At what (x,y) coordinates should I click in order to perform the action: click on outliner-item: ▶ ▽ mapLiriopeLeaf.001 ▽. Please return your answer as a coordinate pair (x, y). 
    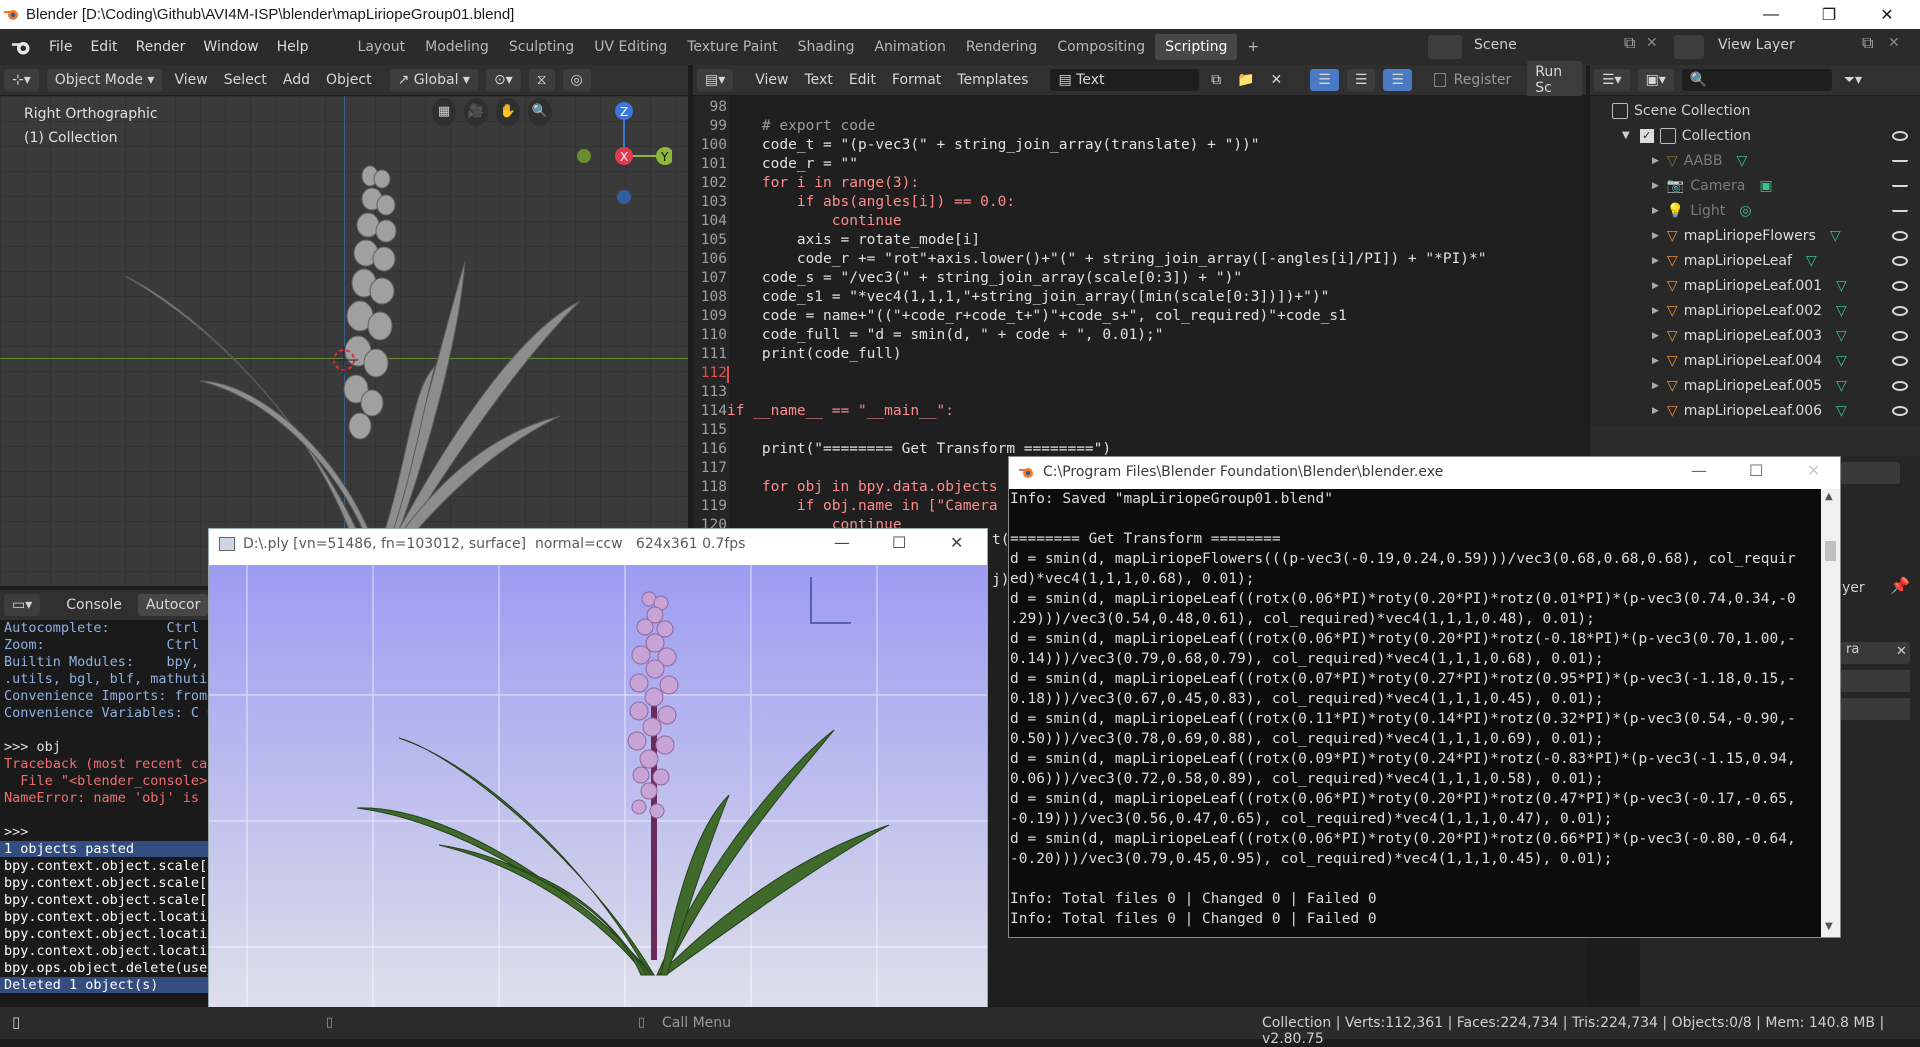
    Looking at the image, I should click on (1755, 285).